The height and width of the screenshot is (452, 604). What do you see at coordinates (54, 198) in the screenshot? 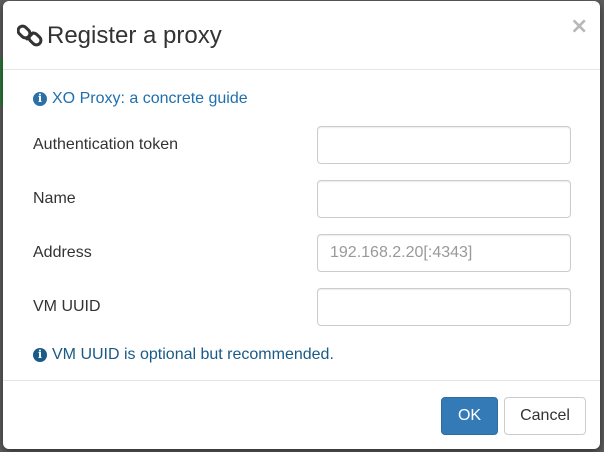
I see `name-label: Name` at bounding box center [54, 198].